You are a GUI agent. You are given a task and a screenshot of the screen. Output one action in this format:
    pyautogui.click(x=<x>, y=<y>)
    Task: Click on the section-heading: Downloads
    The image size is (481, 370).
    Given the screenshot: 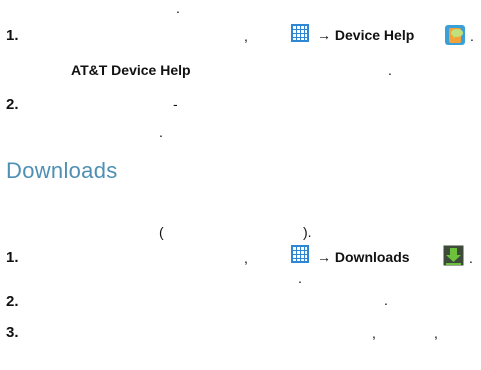 What is the action you would take?
    pyautogui.click(x=62, y=170)
    